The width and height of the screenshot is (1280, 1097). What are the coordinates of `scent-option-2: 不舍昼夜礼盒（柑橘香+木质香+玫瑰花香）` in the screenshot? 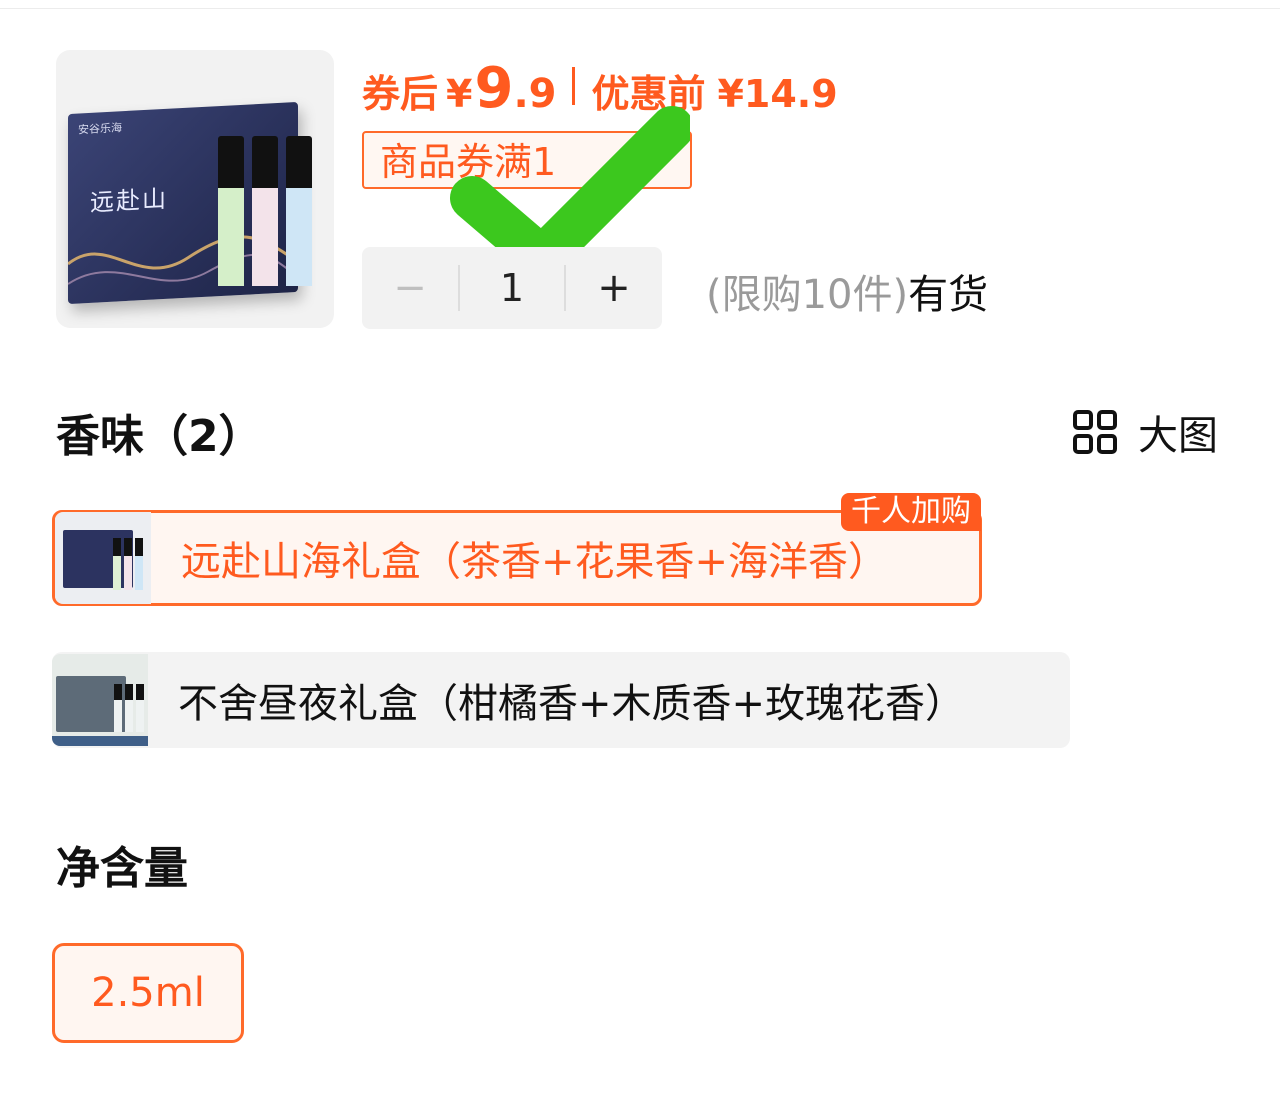 It's located at (561, 700).